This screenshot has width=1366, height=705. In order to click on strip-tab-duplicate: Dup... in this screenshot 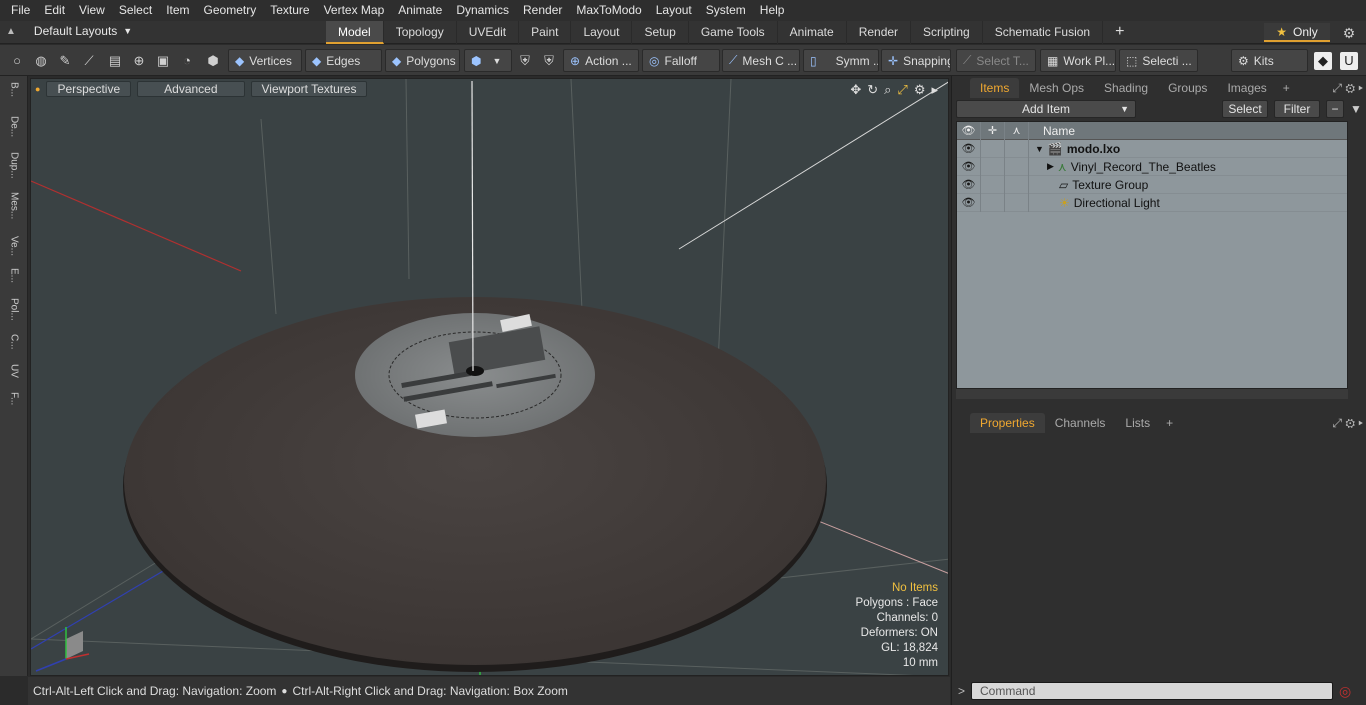, I will do `click(14, 169)`.